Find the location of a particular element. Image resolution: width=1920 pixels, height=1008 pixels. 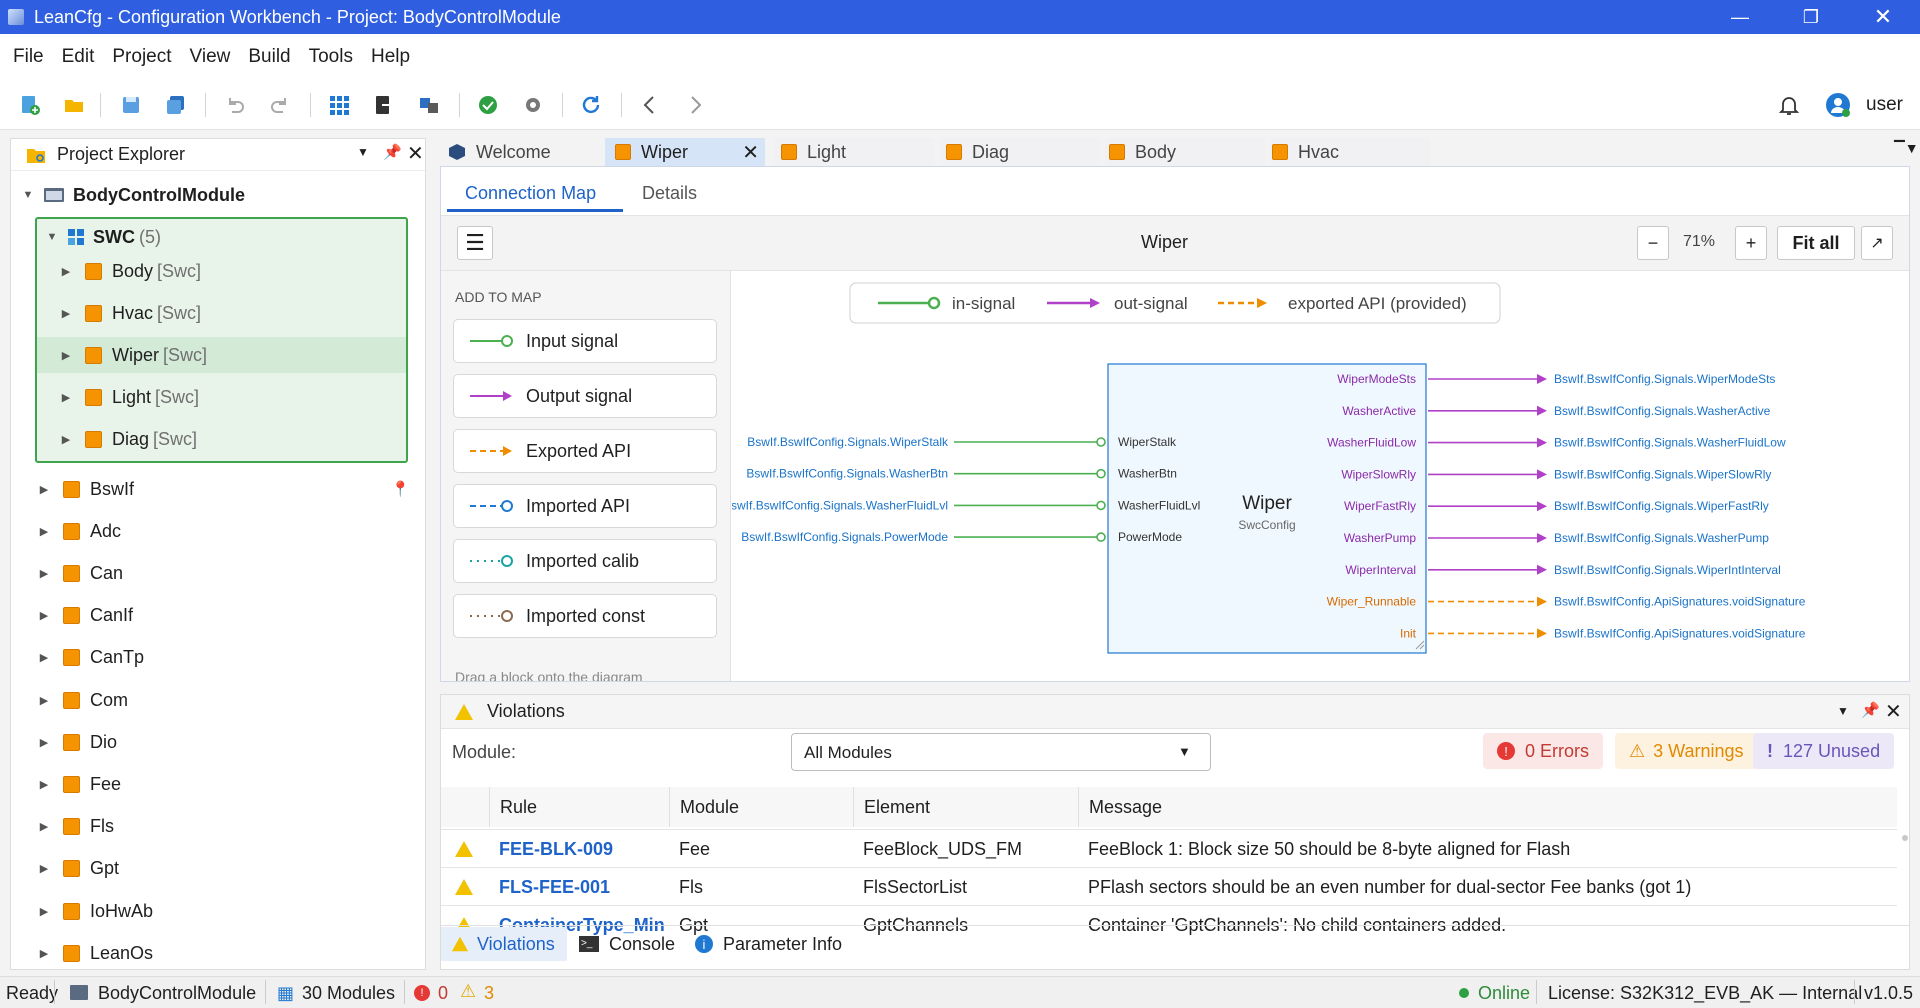

palette-exported-api: Exported API is located at coordinates (585, 451).